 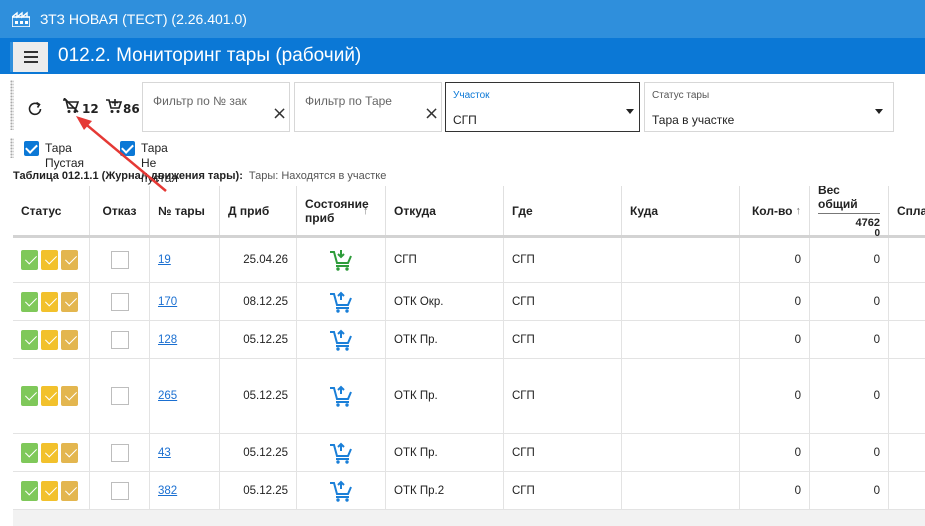 I want to click on tara-number-link: 170, so click(x=167, y=302).